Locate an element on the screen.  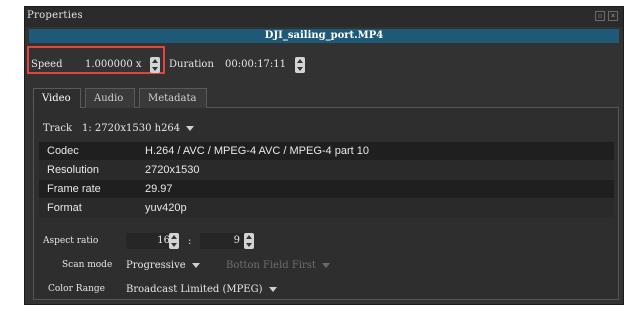
tab-metadata: Metadata is located at coordinates (173, 98).